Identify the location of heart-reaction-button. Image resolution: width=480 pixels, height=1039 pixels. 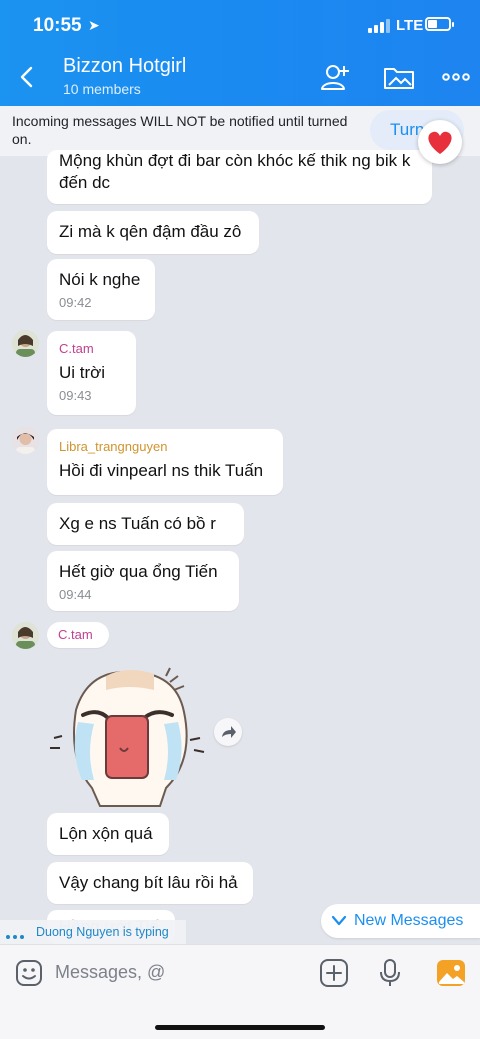
(440, 142).